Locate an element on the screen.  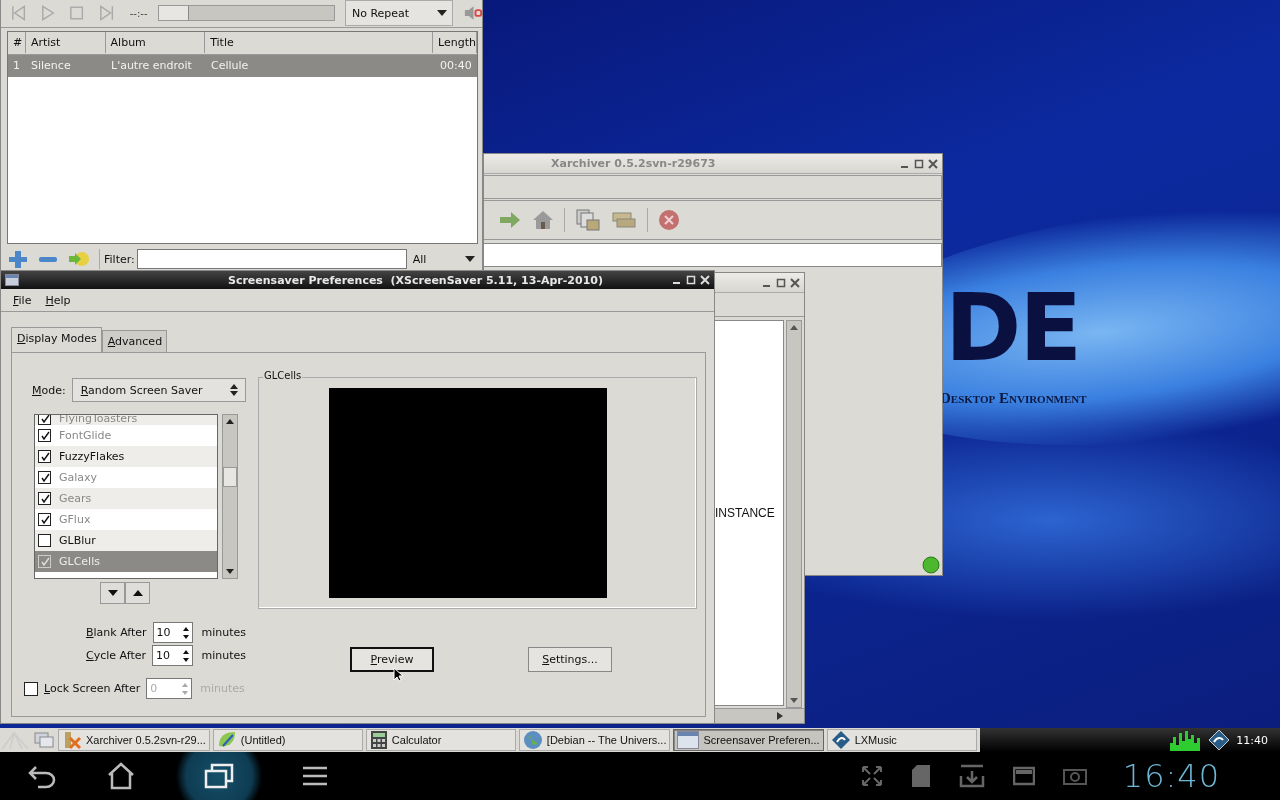
mouse-cursor-icon is located at coordinates (398, 674).